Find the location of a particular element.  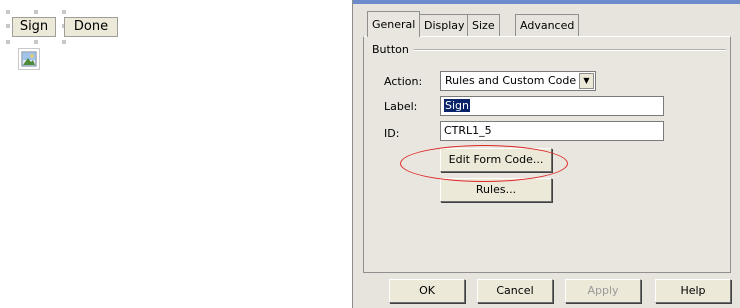

label-field-label: Label: is located at coordinates (401, 106).